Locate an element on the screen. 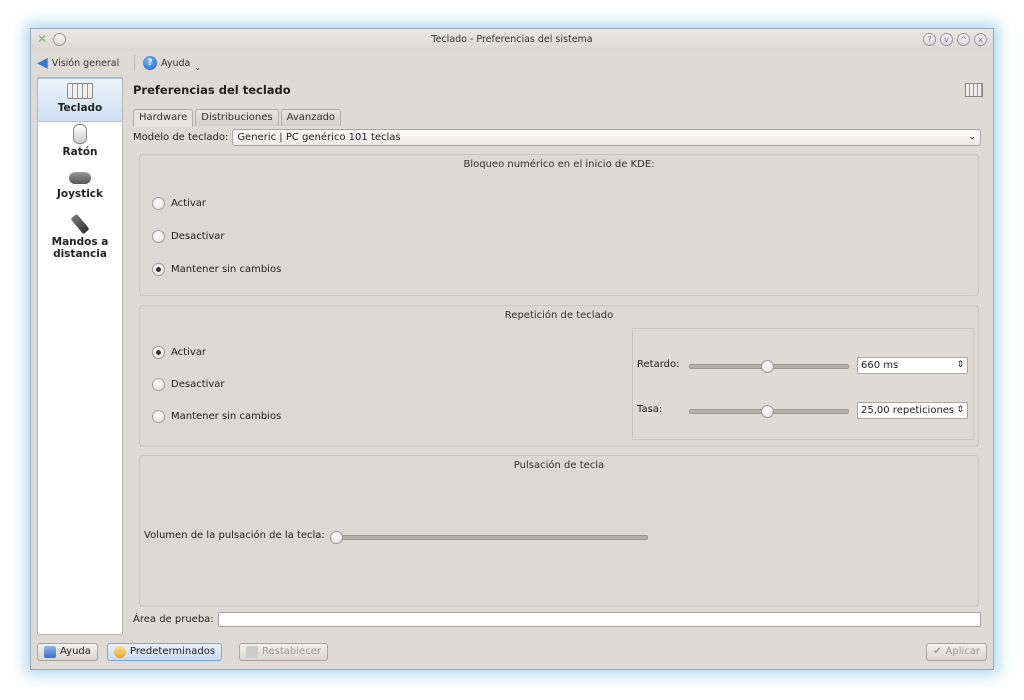  apply-button: ✔ Aplicar is located at coordinates (956, 652).